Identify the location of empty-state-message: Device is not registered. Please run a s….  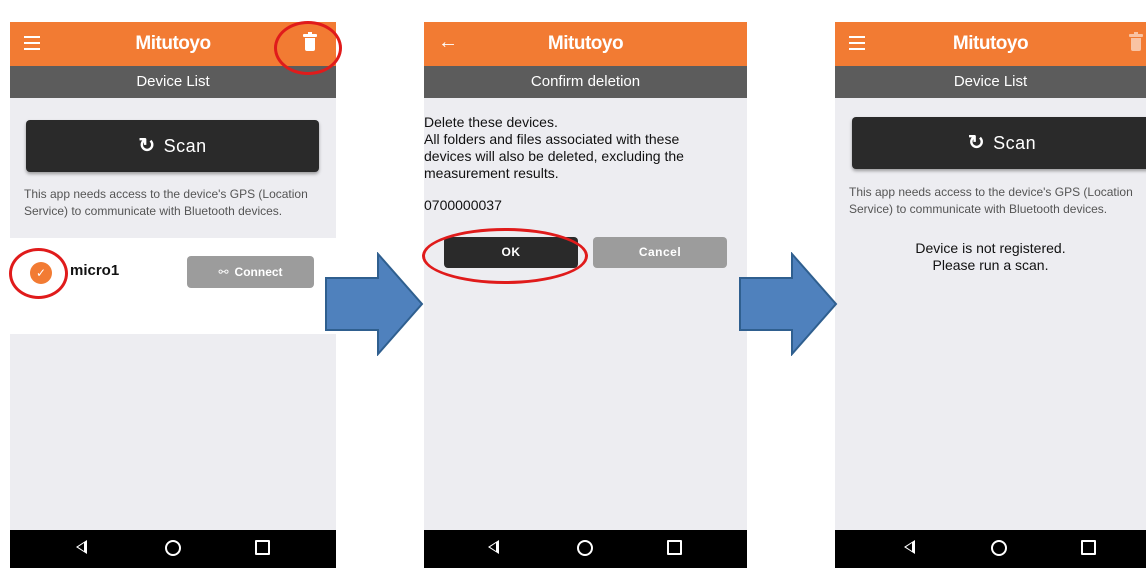
(990, 257).